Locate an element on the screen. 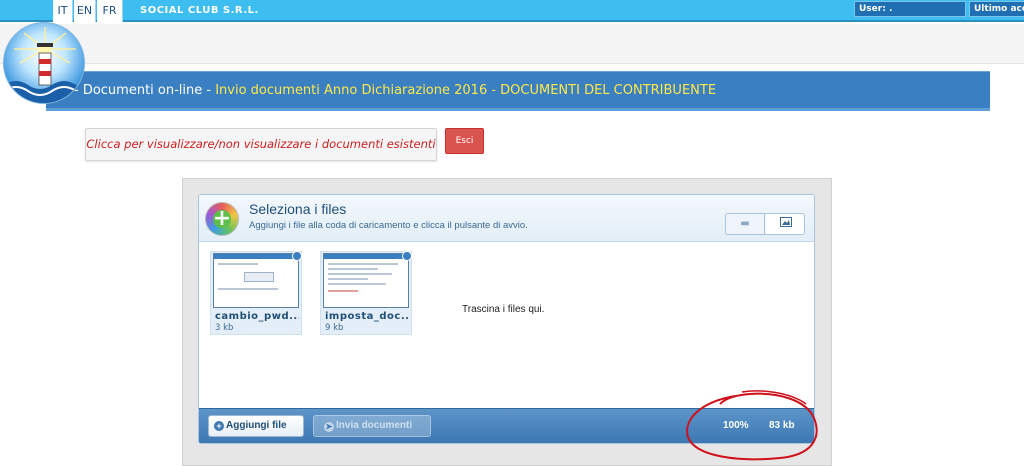 The height and width of the screenshot is (466, 1024). uploader-title: Seleziona i files is located at coordinates (298, 209).